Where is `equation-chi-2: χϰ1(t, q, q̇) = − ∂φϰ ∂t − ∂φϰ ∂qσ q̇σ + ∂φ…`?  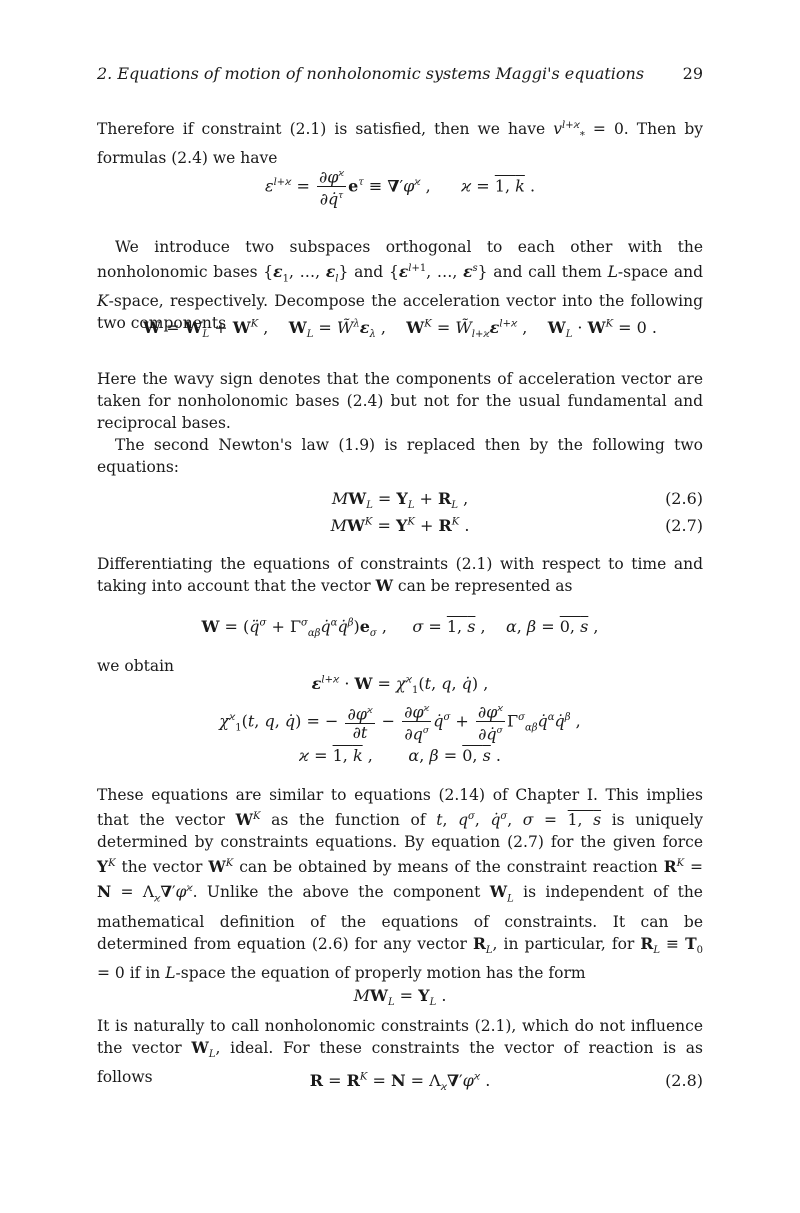
equation-chi-2: χϰ1(t, q, q̇) = − ∂φϰ ∂t − ∂φϰ ∂qσ q̇σ + ∂φ… is located at coordinates (400, 722).